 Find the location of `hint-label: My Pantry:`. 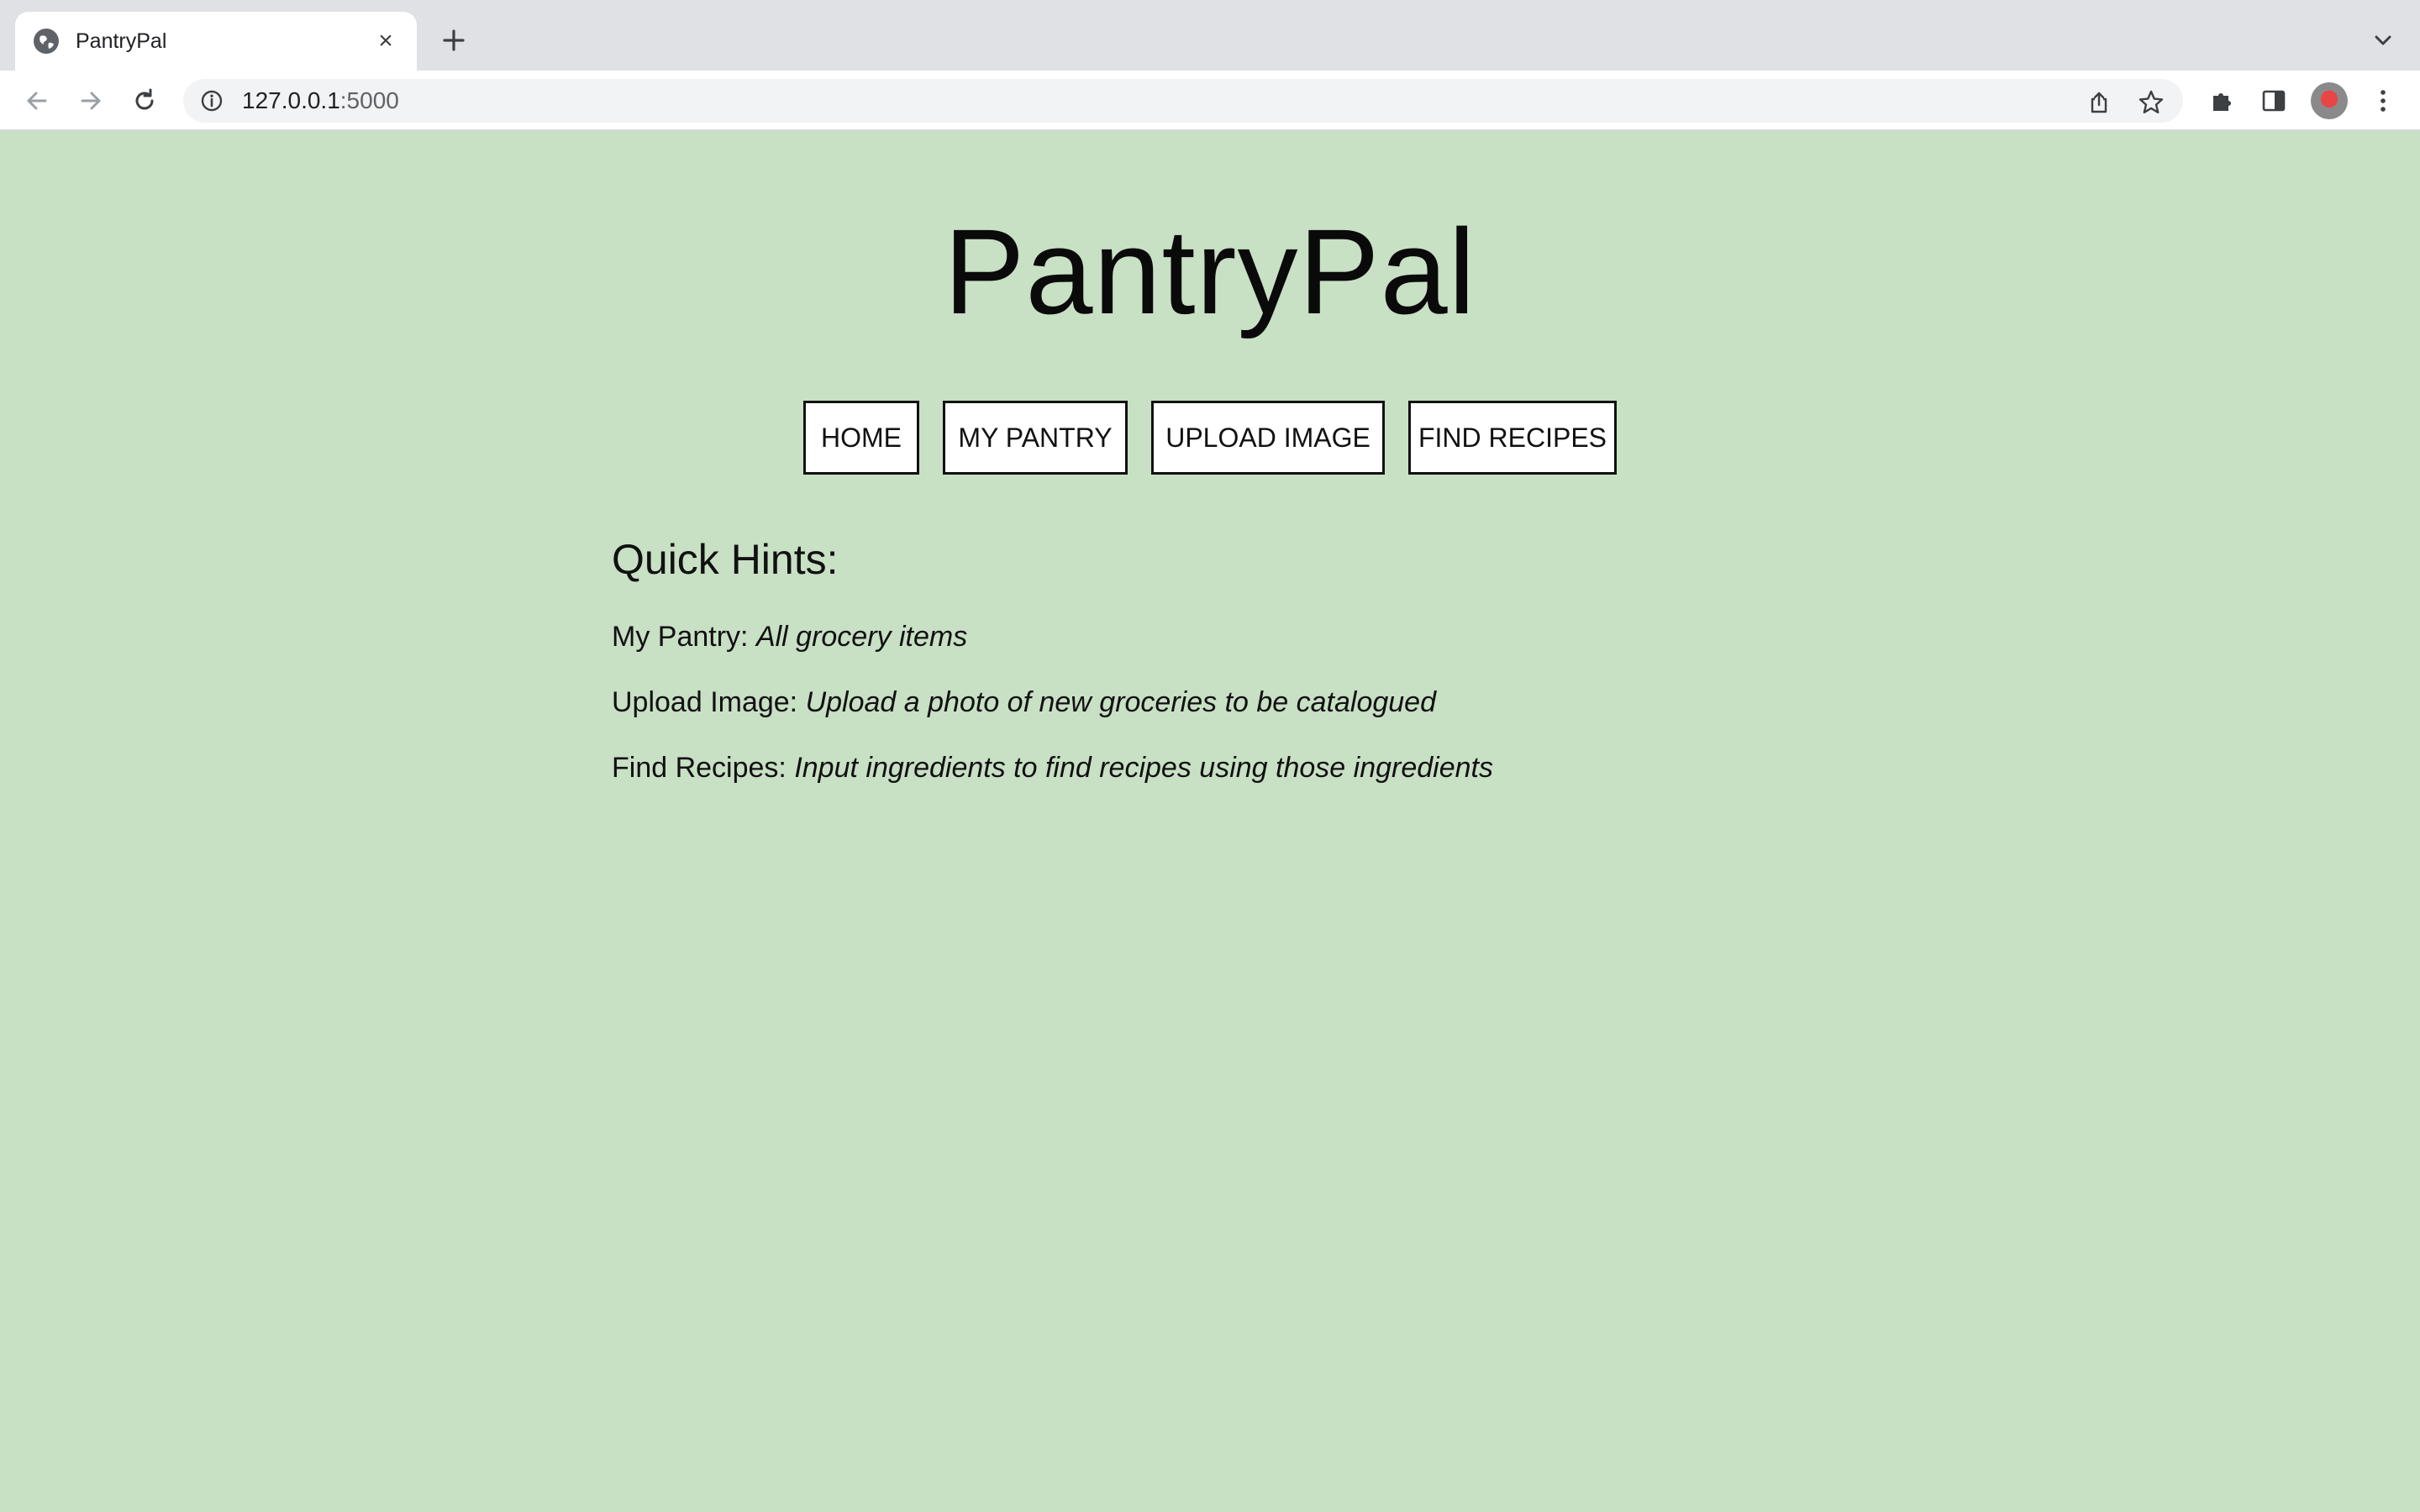

hint-label: My Pantry: is located at coordinates (680, 637).